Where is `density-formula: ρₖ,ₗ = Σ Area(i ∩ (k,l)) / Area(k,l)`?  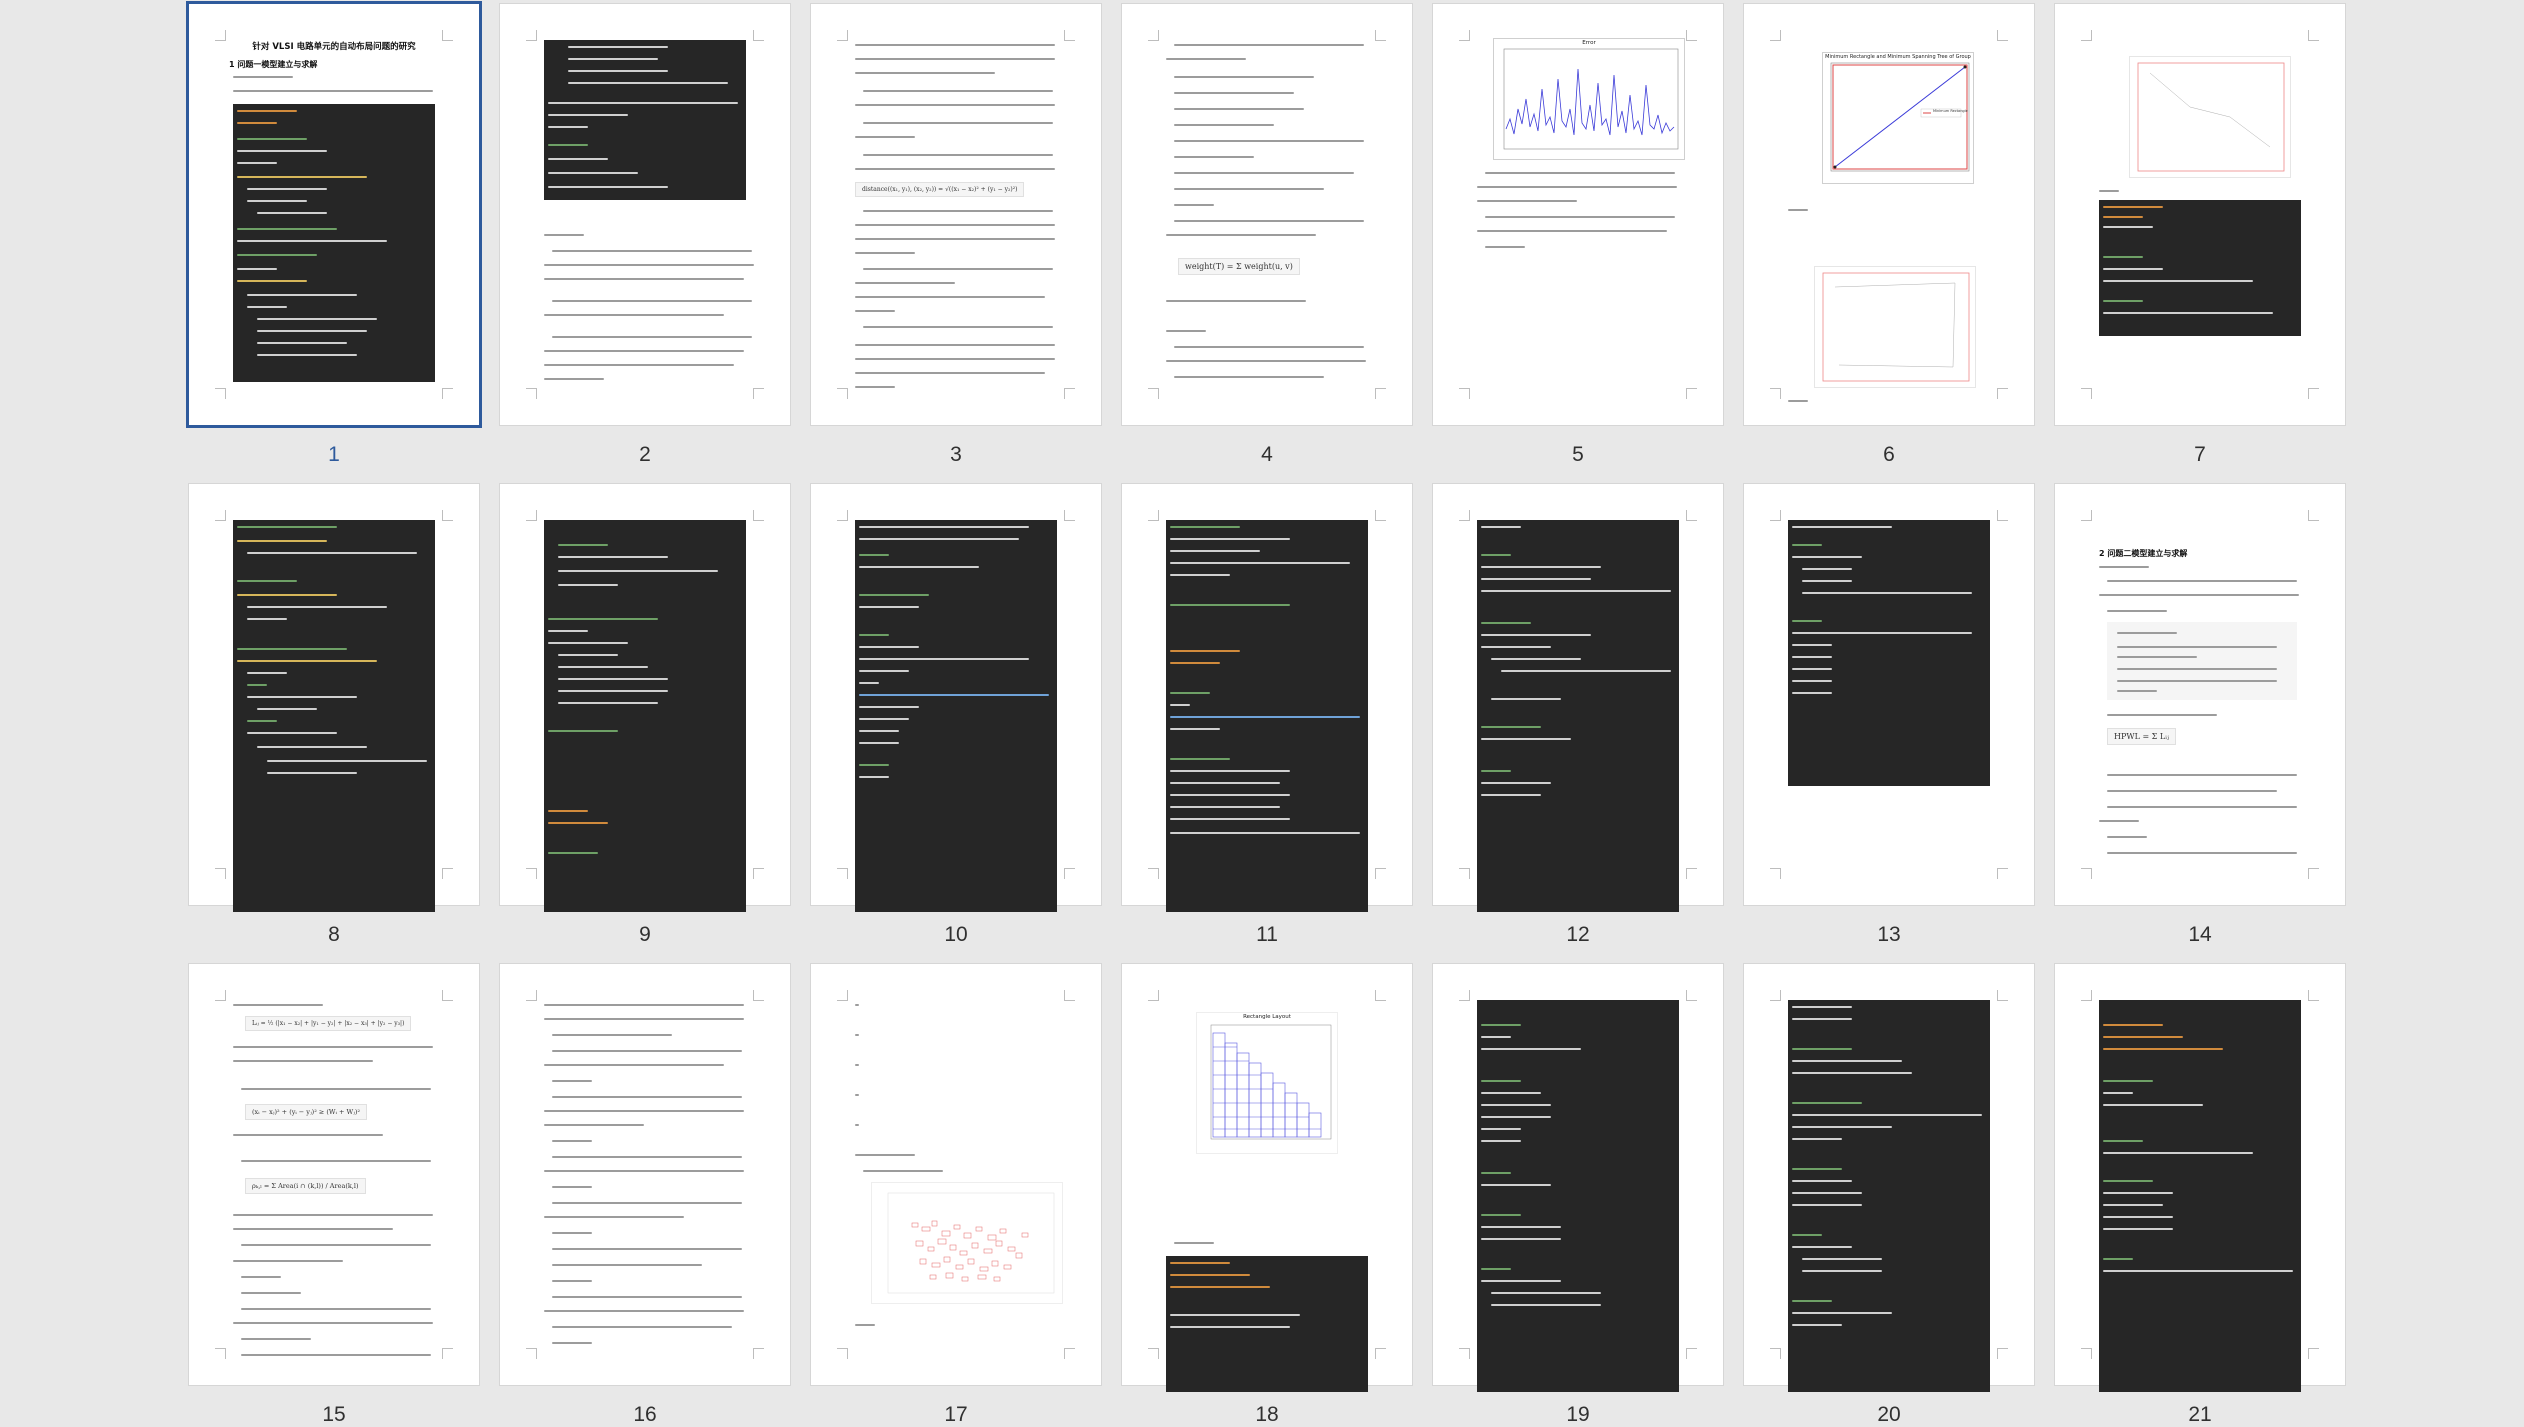
density-formula: ρₖ,ₗ = Σ Area(i ∩ (k,l)) / Area(k,l) is located at coordinates (305, 1186).